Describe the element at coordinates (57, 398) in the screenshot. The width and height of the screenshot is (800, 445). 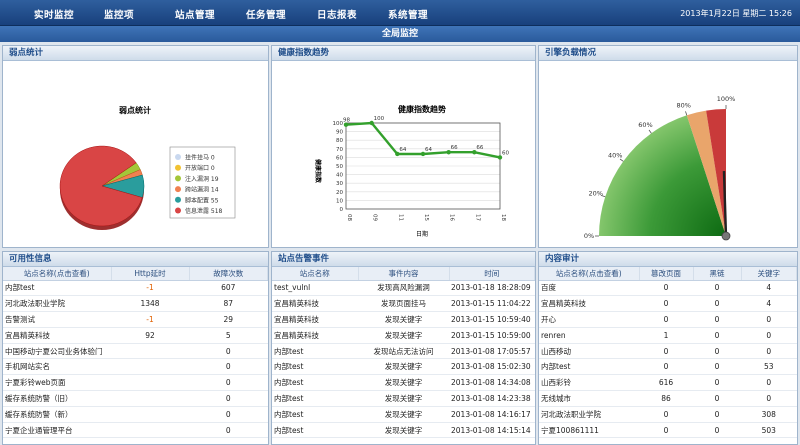
I see `table-cell: 缓存系统防警（旧）` at that location.